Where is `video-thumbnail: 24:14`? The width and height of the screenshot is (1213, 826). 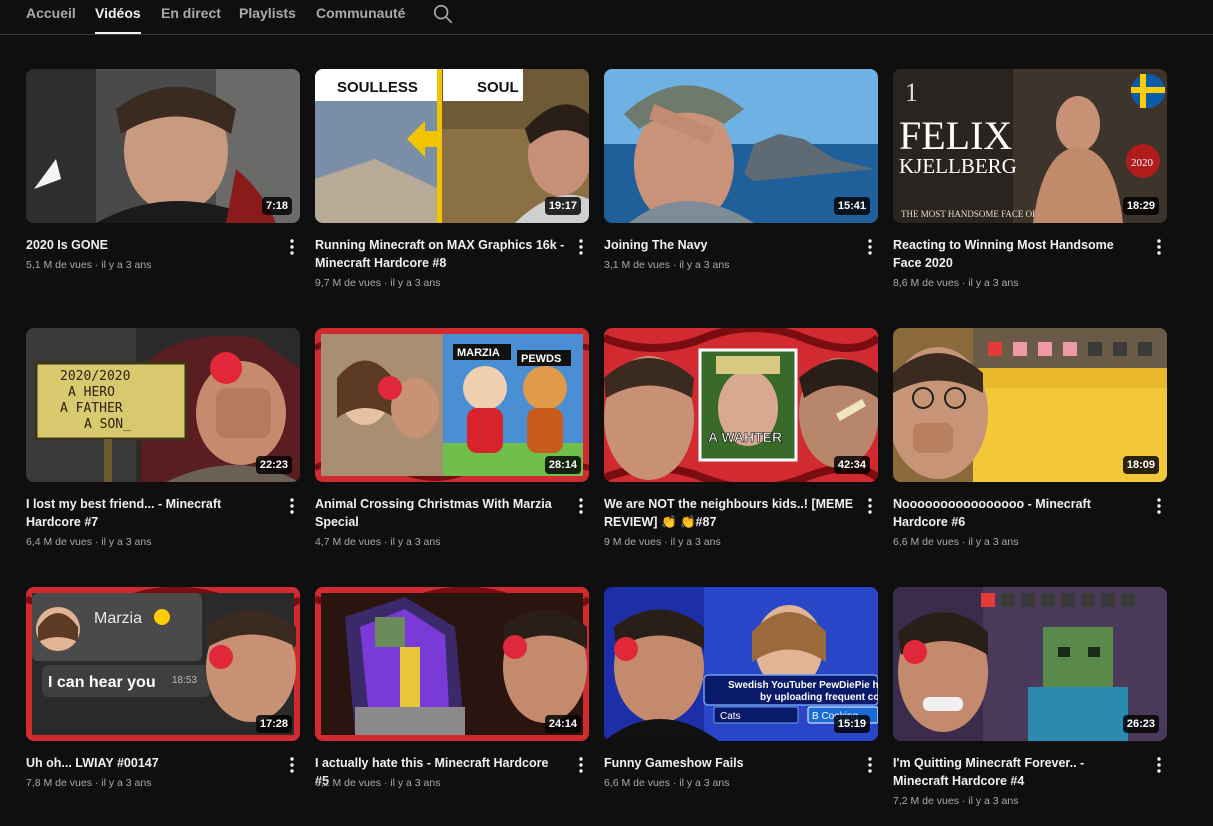
video-thumbnail: 24:14 is located at coordinates (452, 664).